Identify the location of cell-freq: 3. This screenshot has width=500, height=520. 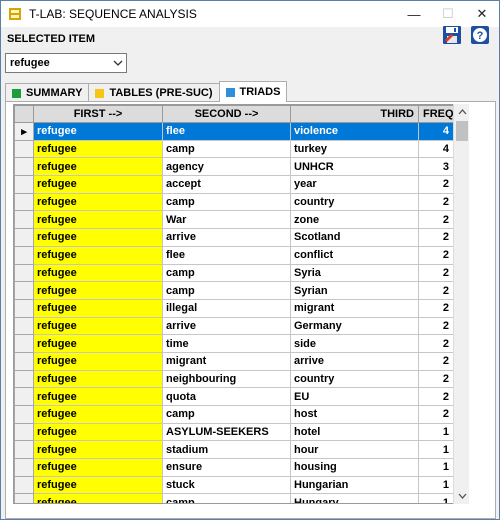
(436, 167).